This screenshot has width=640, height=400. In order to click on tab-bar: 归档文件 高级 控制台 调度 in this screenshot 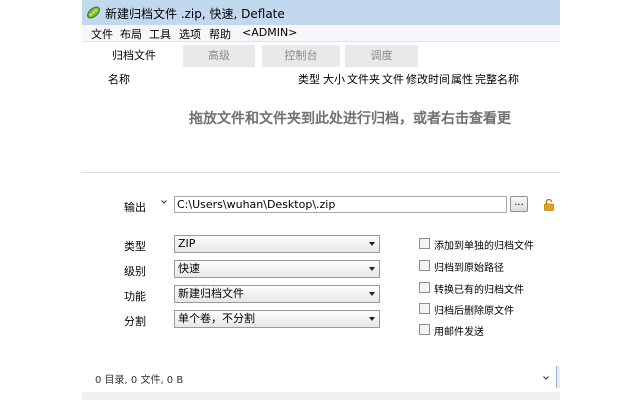, I will do `click(321, 55)`.